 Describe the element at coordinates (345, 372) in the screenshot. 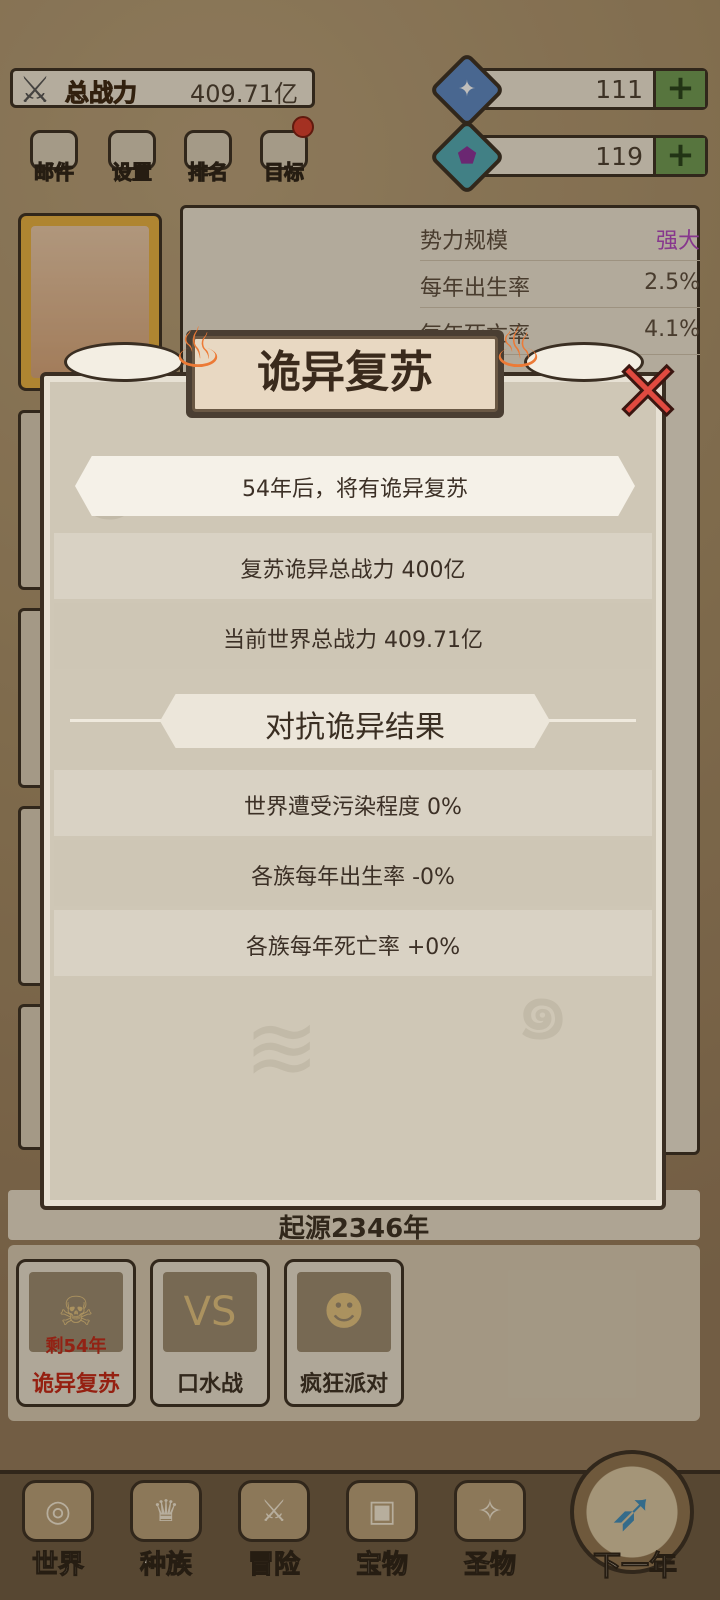

I see `dialog-title: 诡异复苏` at that location.